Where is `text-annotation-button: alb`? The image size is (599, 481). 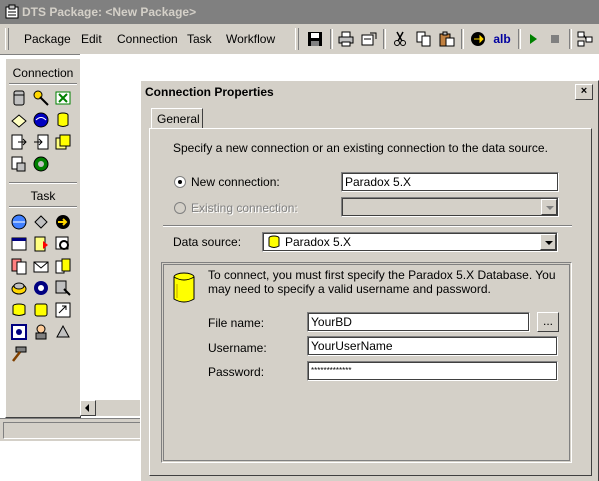 text-annotation-button: alb is located at coordinates (502, 39).